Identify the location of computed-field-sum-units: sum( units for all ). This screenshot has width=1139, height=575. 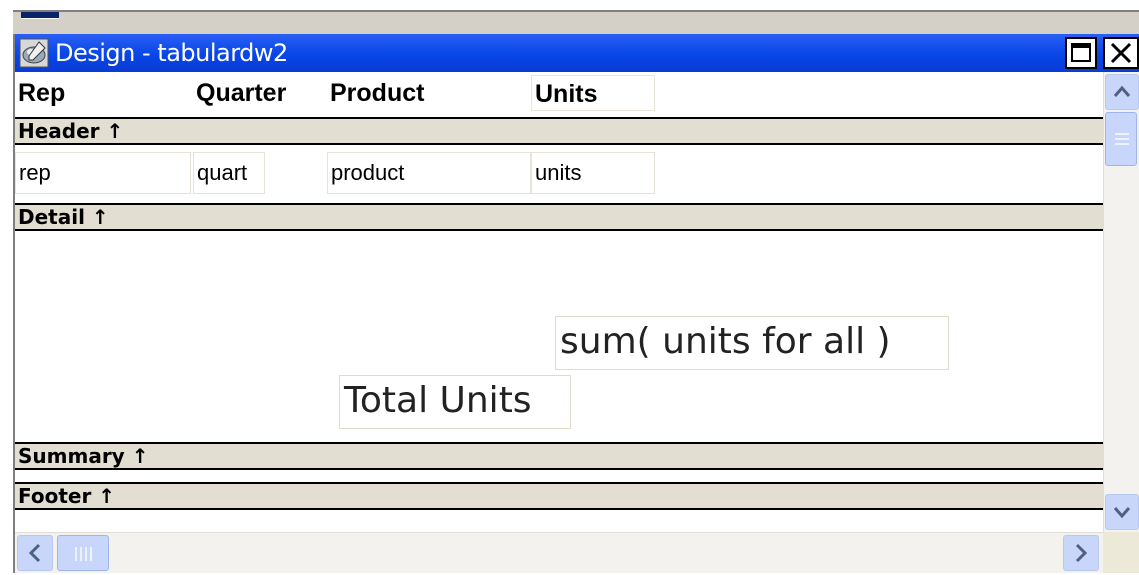
(752, 343).